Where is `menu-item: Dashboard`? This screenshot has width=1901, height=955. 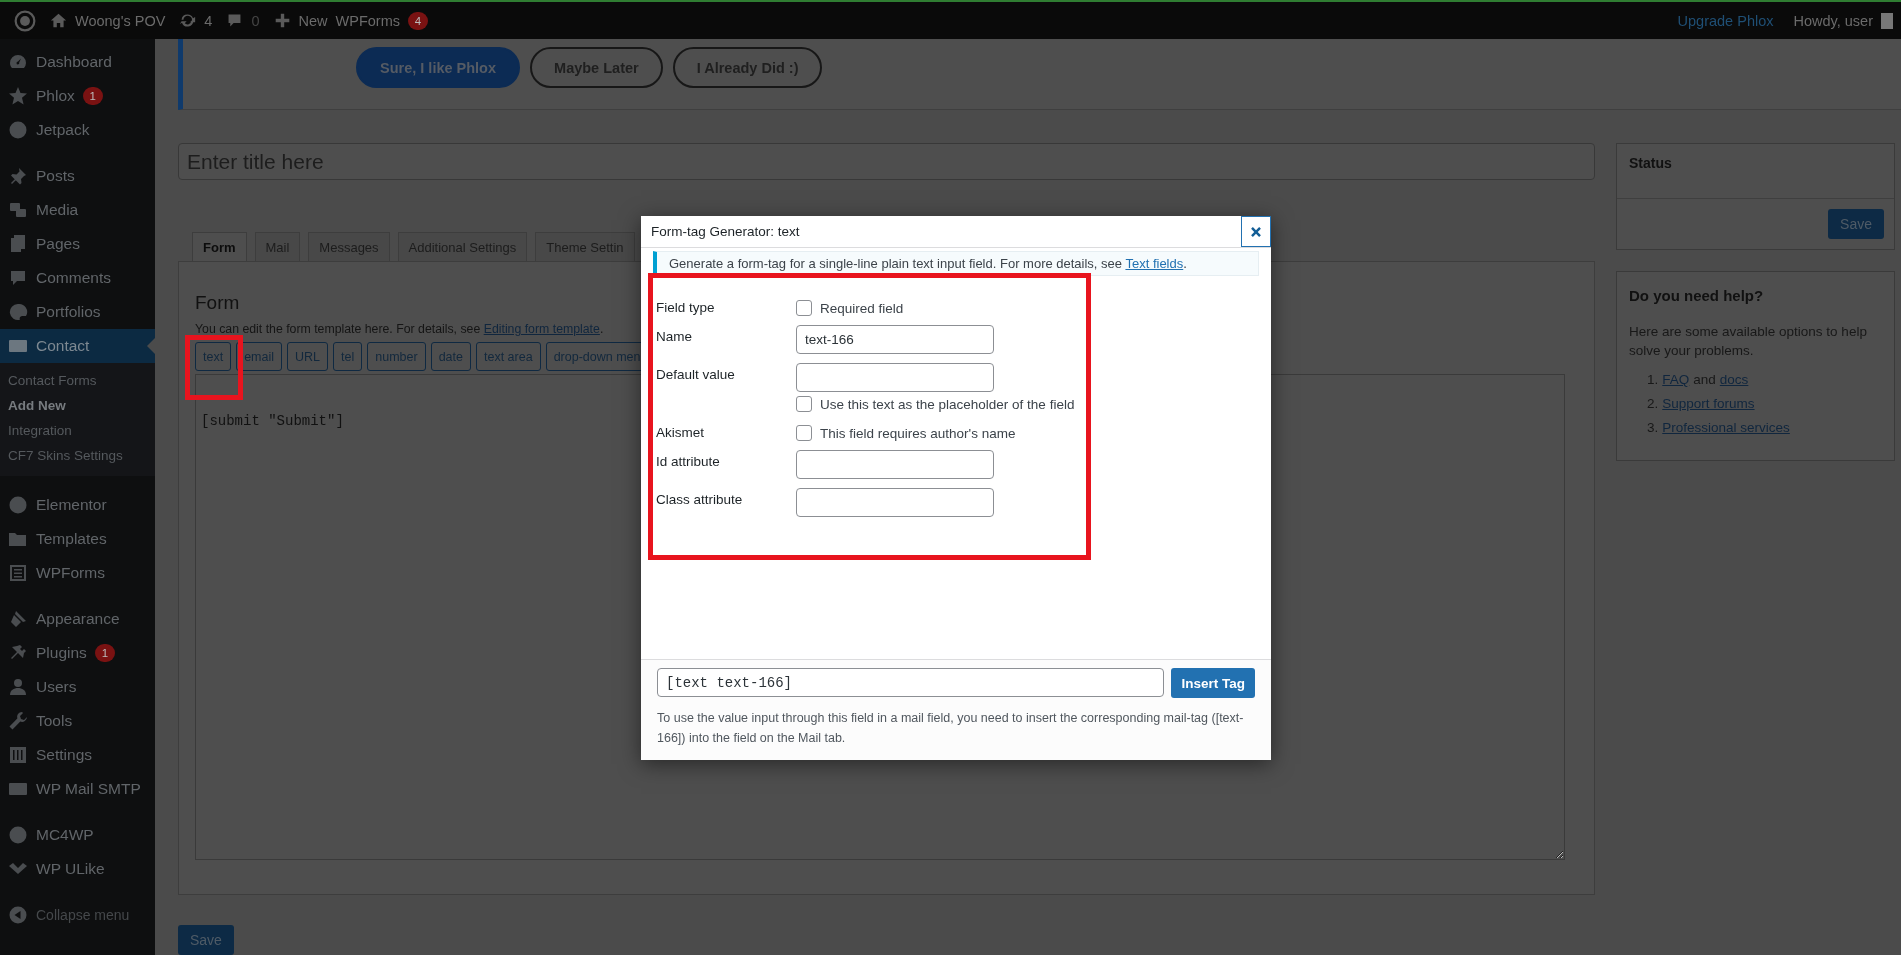
menu-item: Dashboard is located at coordinates (77, 62).